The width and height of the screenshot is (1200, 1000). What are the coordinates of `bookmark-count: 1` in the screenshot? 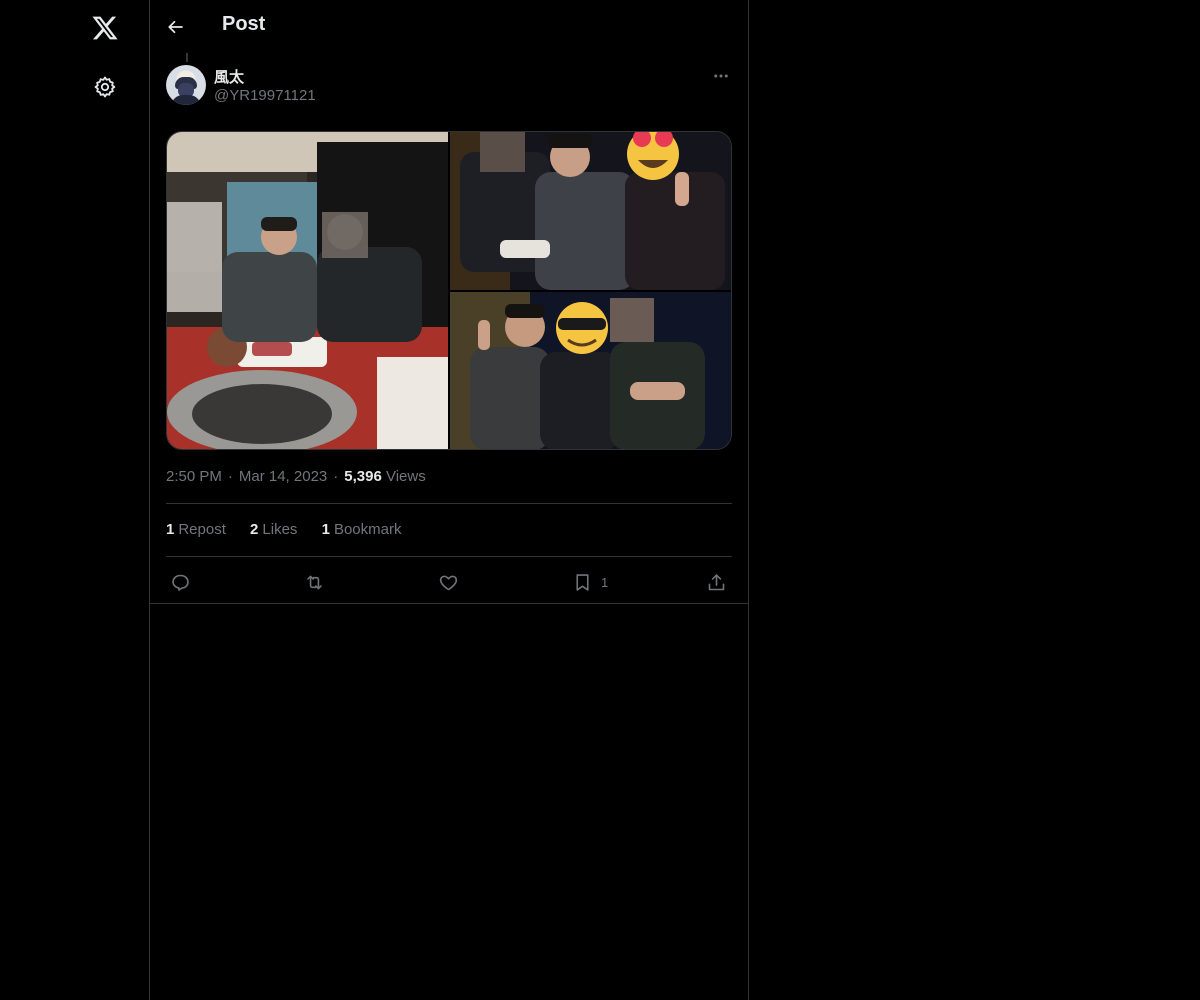 It's located at (605, 582).